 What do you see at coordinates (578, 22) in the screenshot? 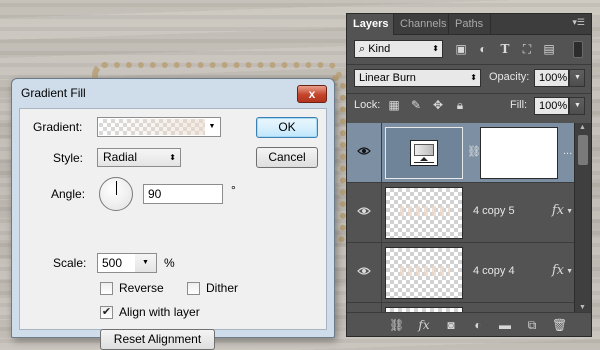
I see `panel-menu-icon: ▾☰` at bounding box center [578, 22].